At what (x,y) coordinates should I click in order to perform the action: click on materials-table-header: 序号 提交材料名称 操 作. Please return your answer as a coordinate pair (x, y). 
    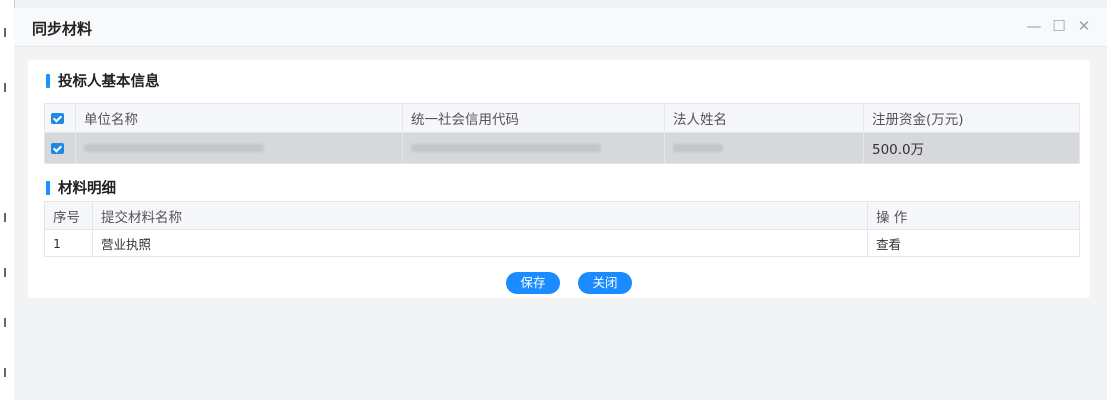
    Looking at the image, I should click on (562, 215).